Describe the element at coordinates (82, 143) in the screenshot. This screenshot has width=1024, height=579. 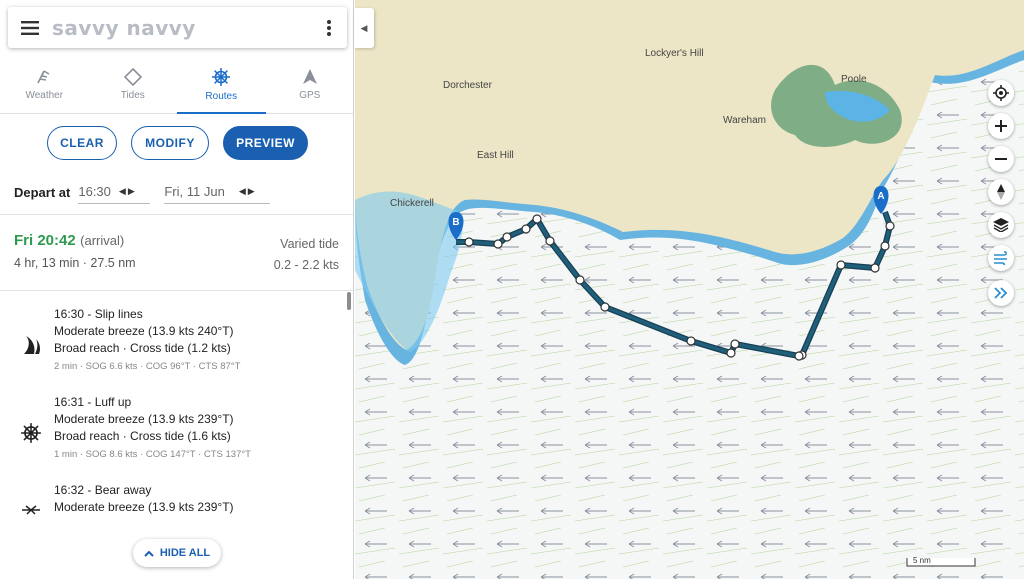
I see `clear-button: CLEAR` at that location.